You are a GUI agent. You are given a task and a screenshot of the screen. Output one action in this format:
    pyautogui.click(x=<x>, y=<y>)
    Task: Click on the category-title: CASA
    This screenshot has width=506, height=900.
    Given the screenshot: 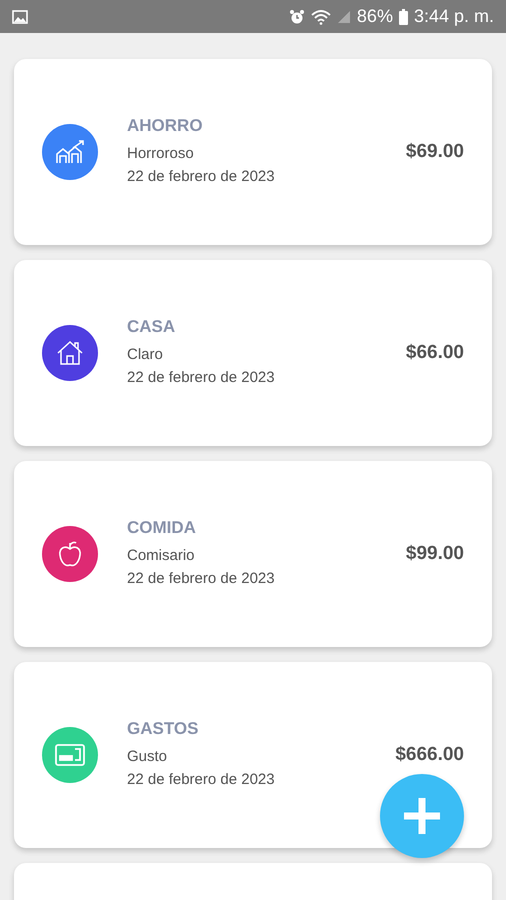 What is the action you would take?
    pyautogui.click(x=151, y=327)
    